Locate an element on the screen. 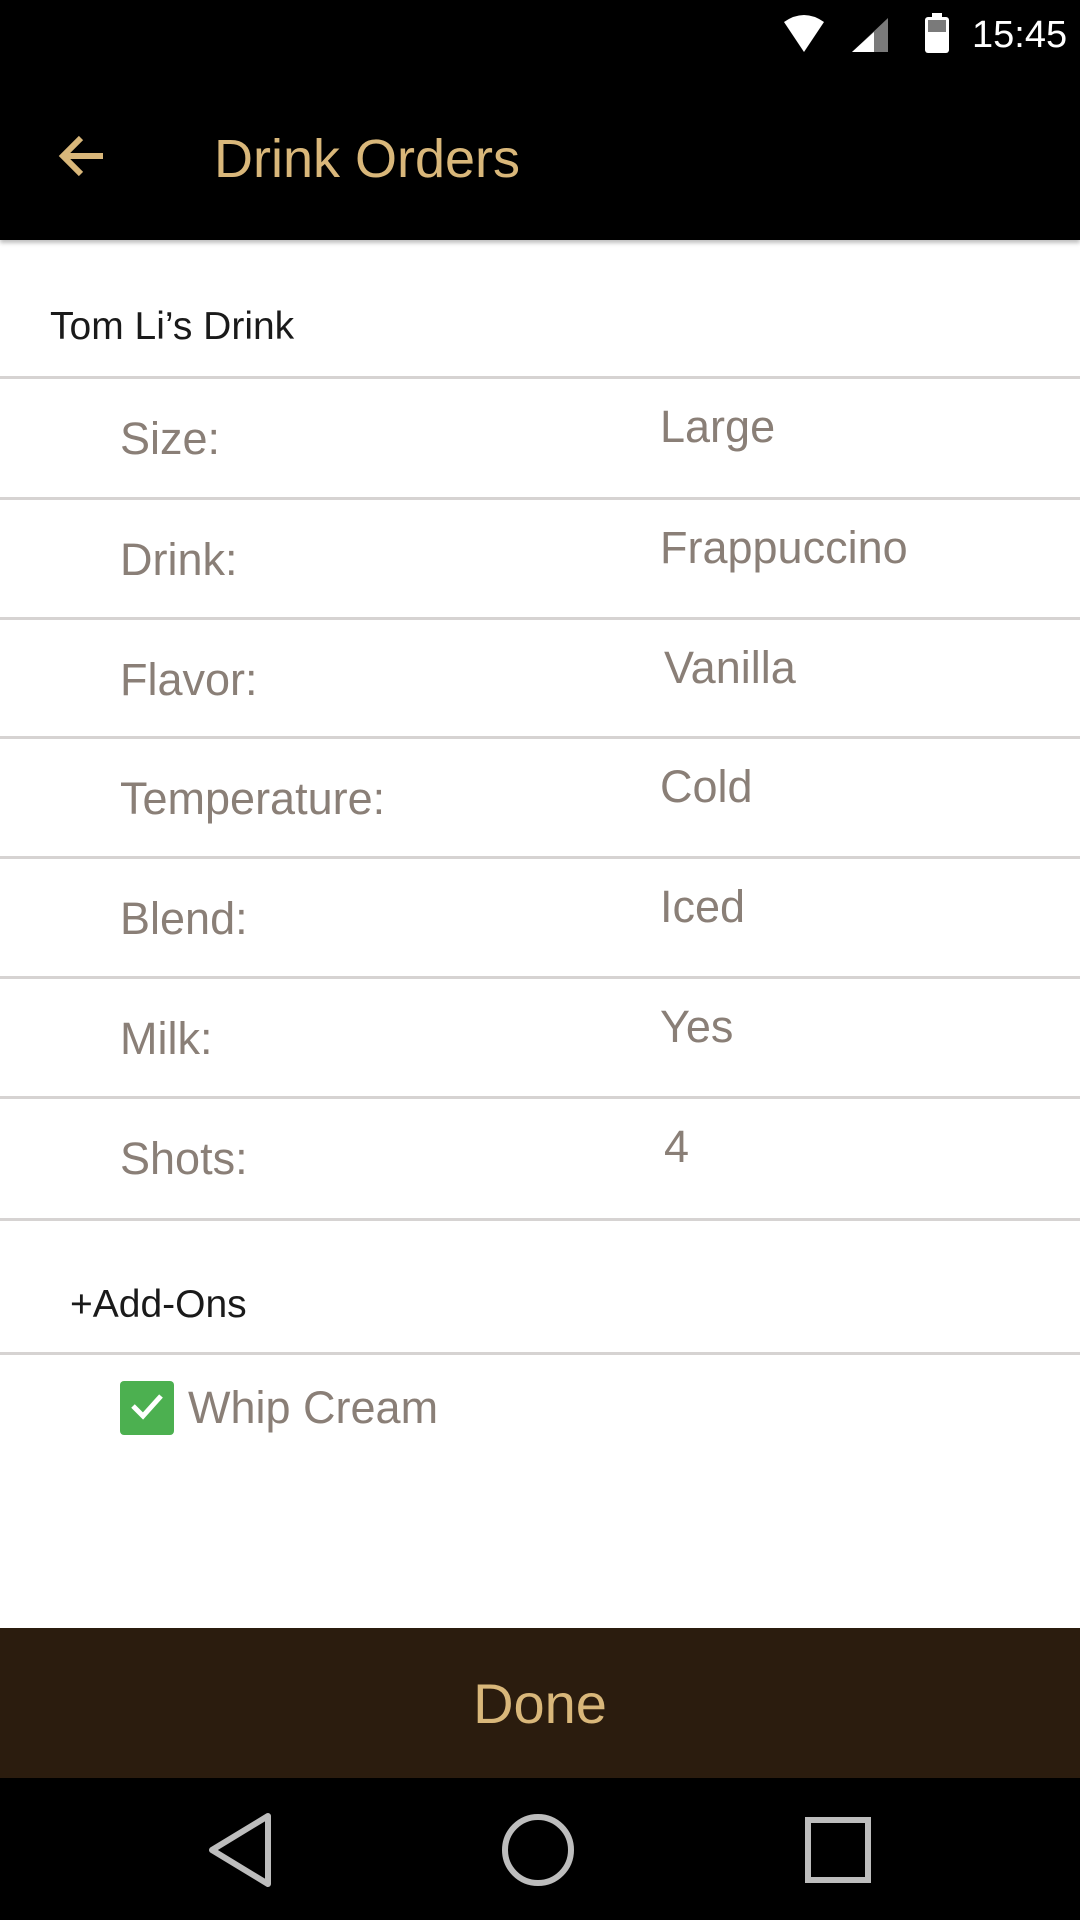 This screenshot has height=1920, width=1080. app-bar: Drink Orders is located at coordinates (540, 156).